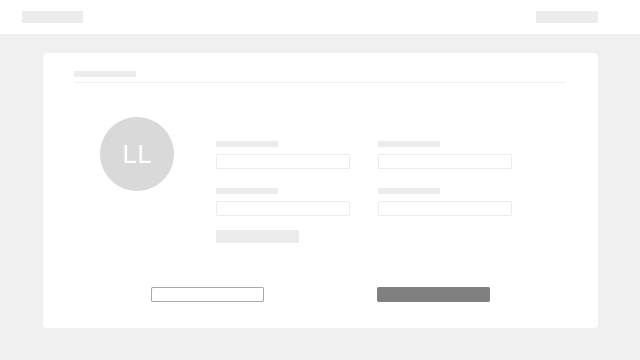  What do you see at coordinates (257, 236) in the screenshot?
I see `secondary-link` at bounding box center [257, 236].